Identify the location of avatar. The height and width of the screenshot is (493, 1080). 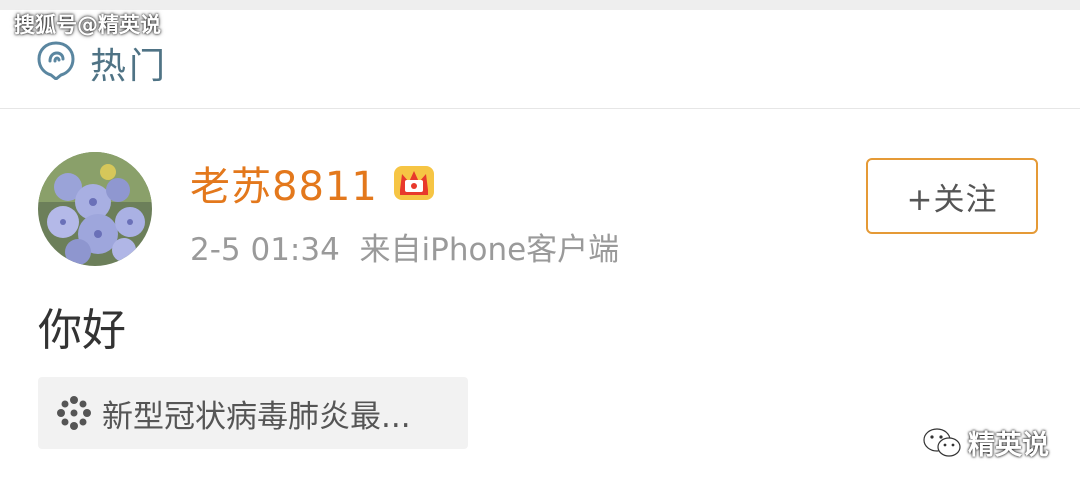
(95, 209).